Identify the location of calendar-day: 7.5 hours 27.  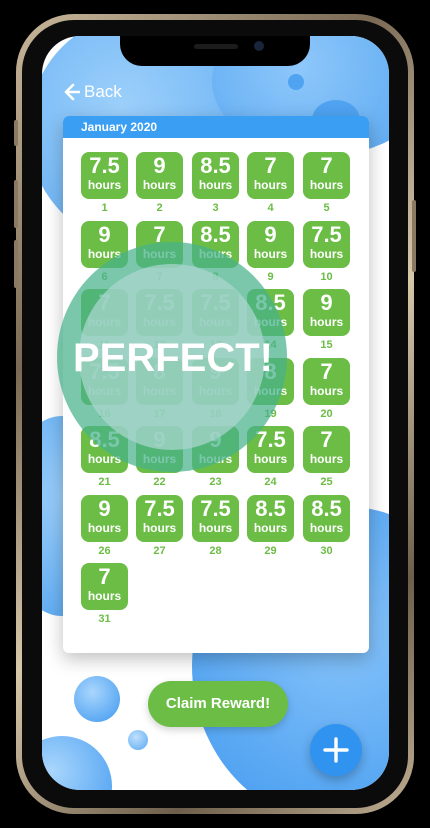
(159, 525).